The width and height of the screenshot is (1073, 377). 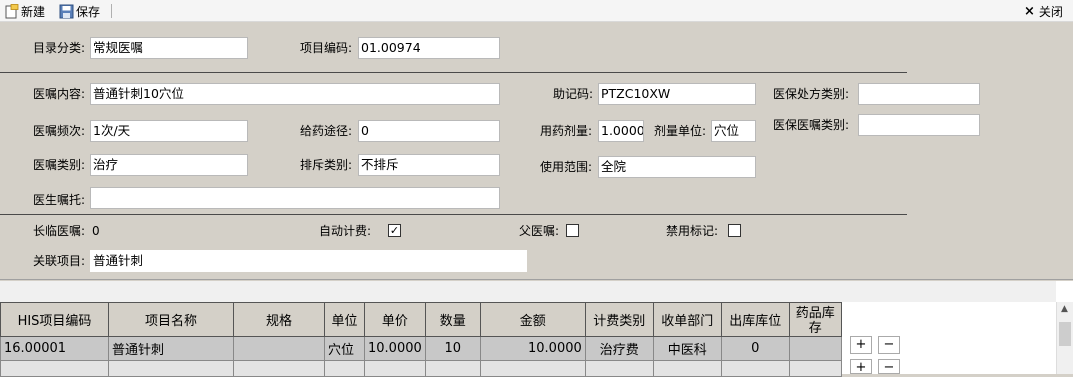 I want to click on col-billing-type: 计费类别, so click(x=619, y=319).